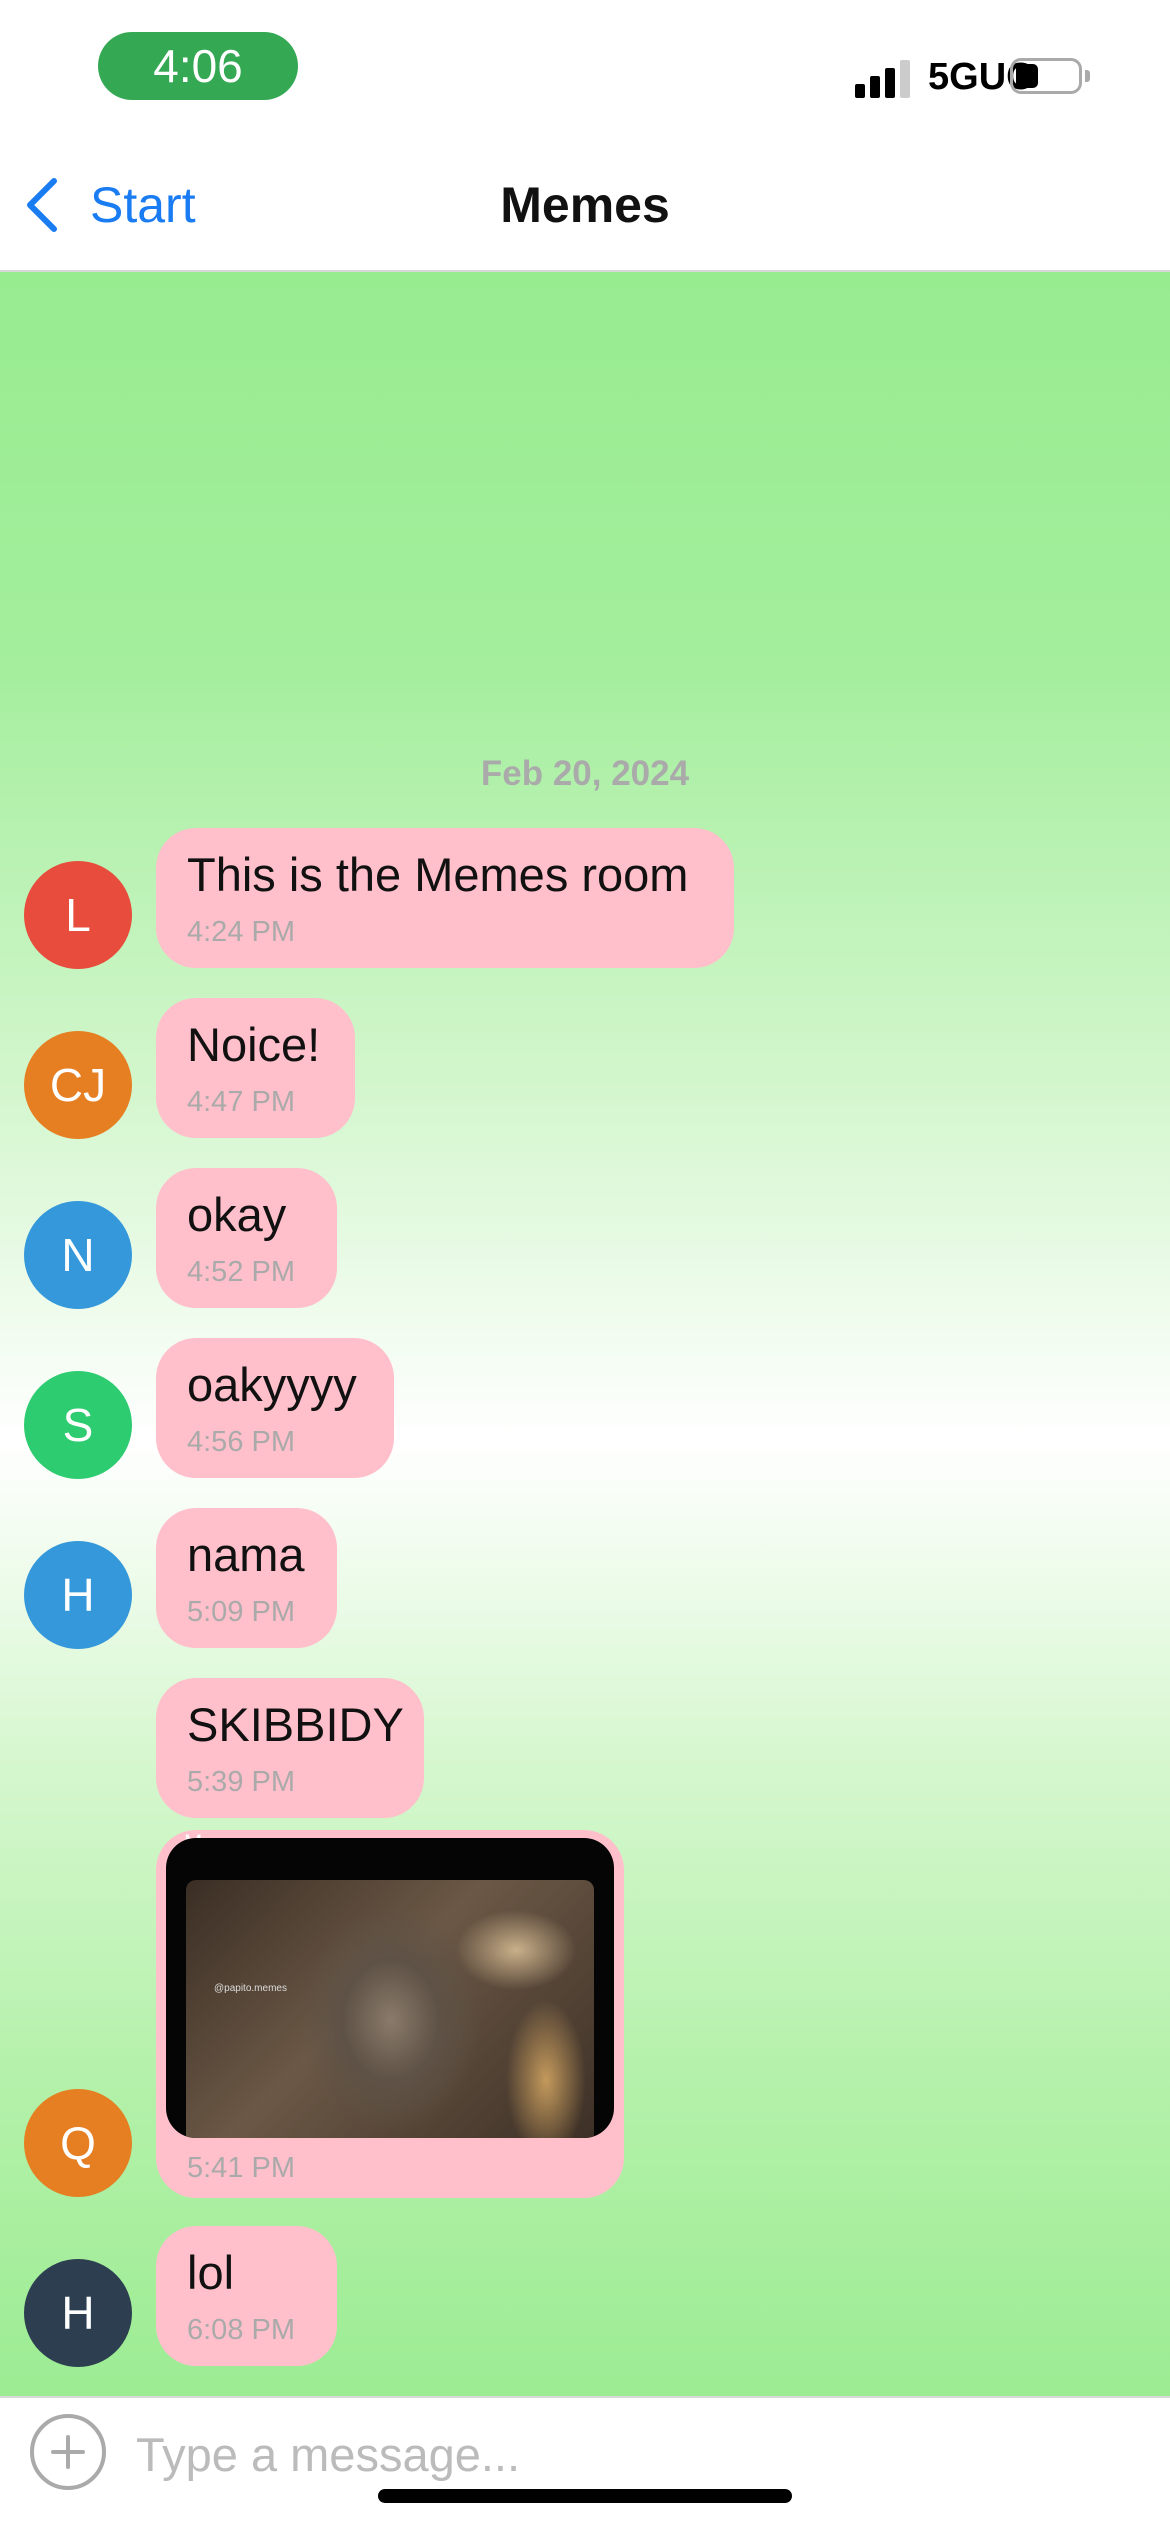 The height and width of the screenshot is (2532, 1170). Describe the element at coordinates (585, 773) in the screenshot. I see `date-divider: Feb 20, 2024` at that location.